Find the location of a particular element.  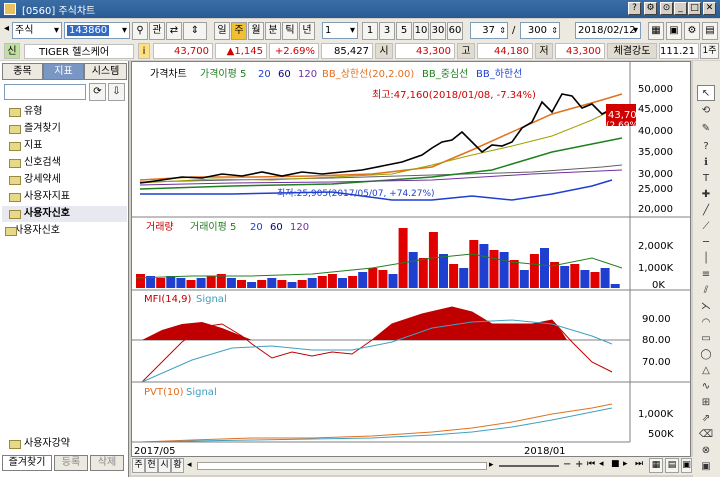

arc-tool-icon: ◠ is located at coordinates (706, 323).